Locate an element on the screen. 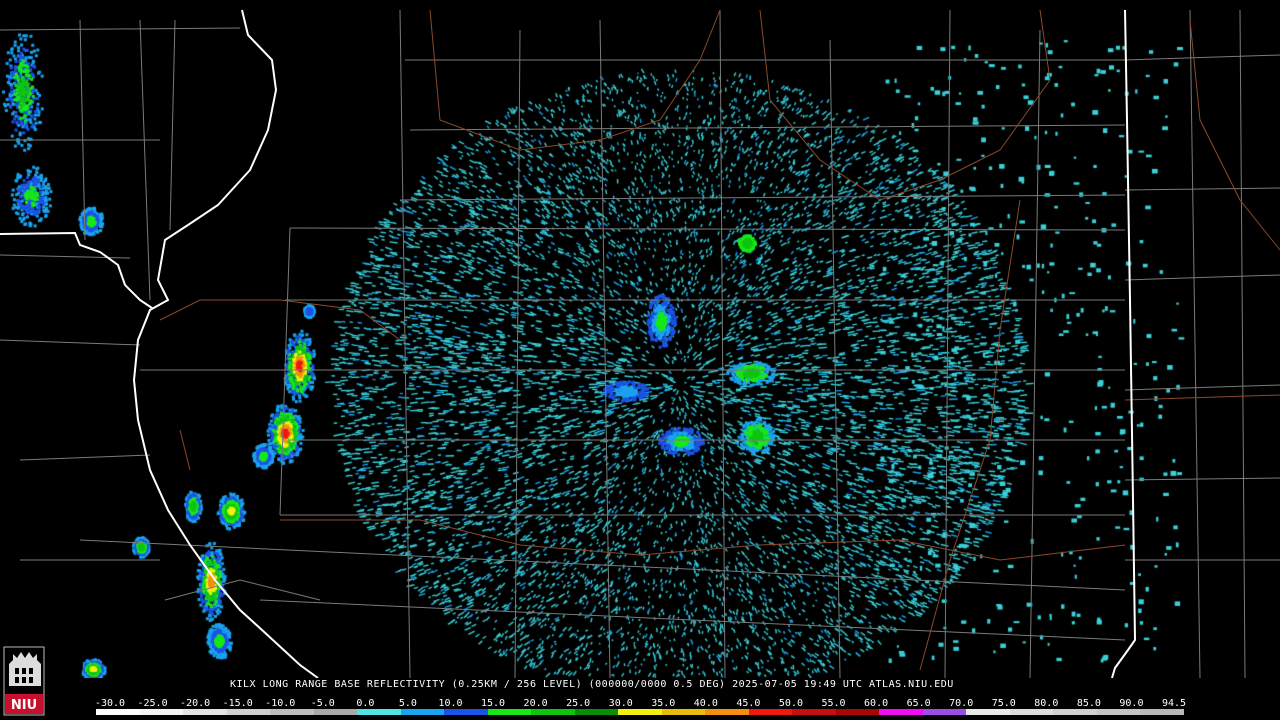  legend-label: 45.0 is located at coordinates (748, 703).